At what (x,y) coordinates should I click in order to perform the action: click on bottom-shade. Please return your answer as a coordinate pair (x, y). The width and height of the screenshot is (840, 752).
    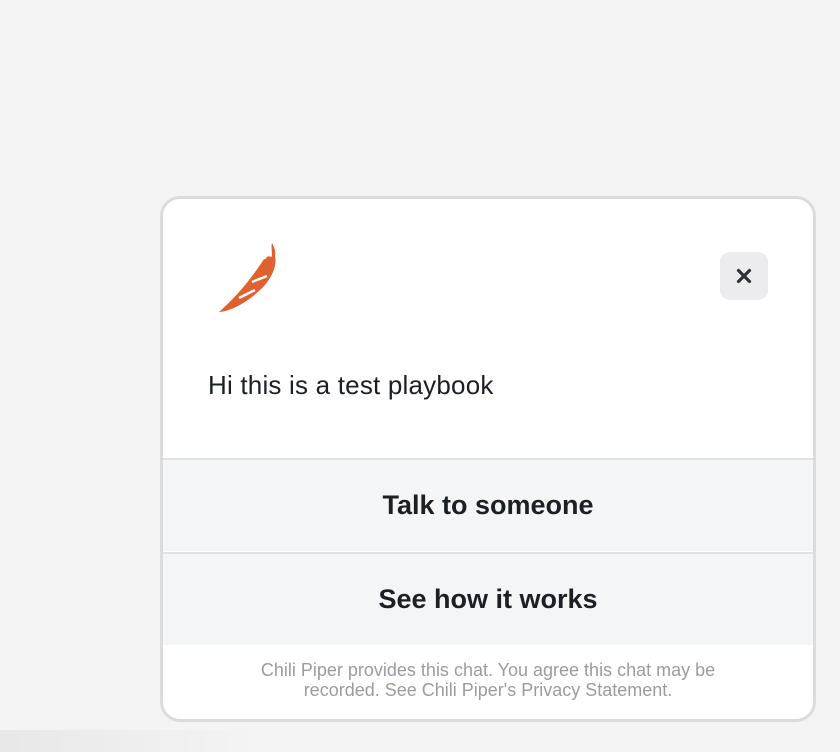
    Looking at the image, I should click on (130, 741).